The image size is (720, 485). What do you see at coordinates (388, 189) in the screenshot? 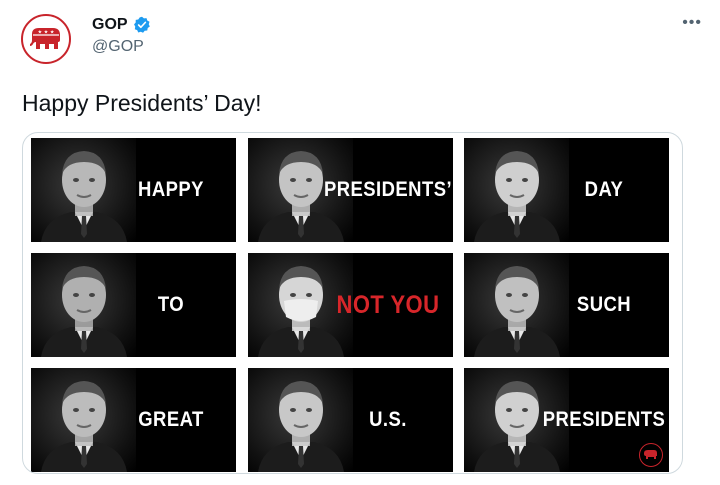
I see `tile-word: PRESIDENTS’` at bounding box center [388, 189].